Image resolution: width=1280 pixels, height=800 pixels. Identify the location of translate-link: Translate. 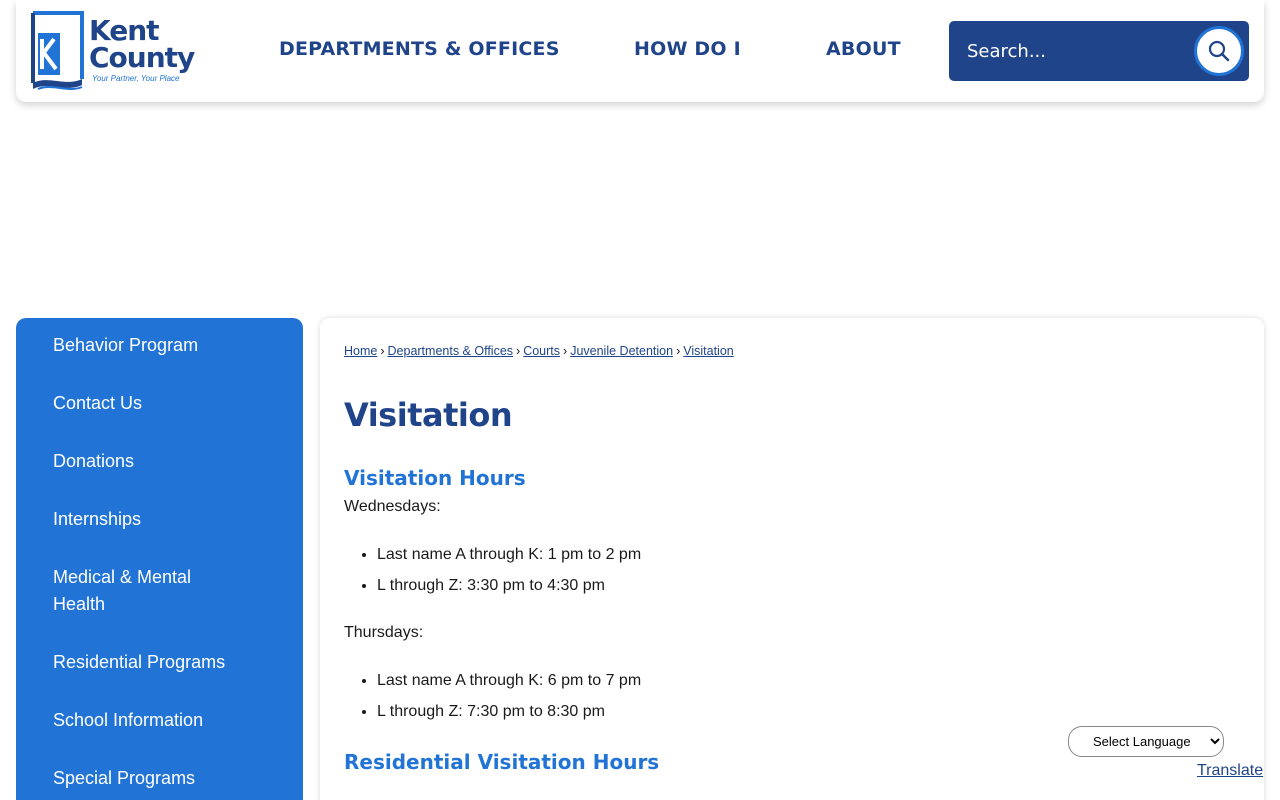
(1230, 771).